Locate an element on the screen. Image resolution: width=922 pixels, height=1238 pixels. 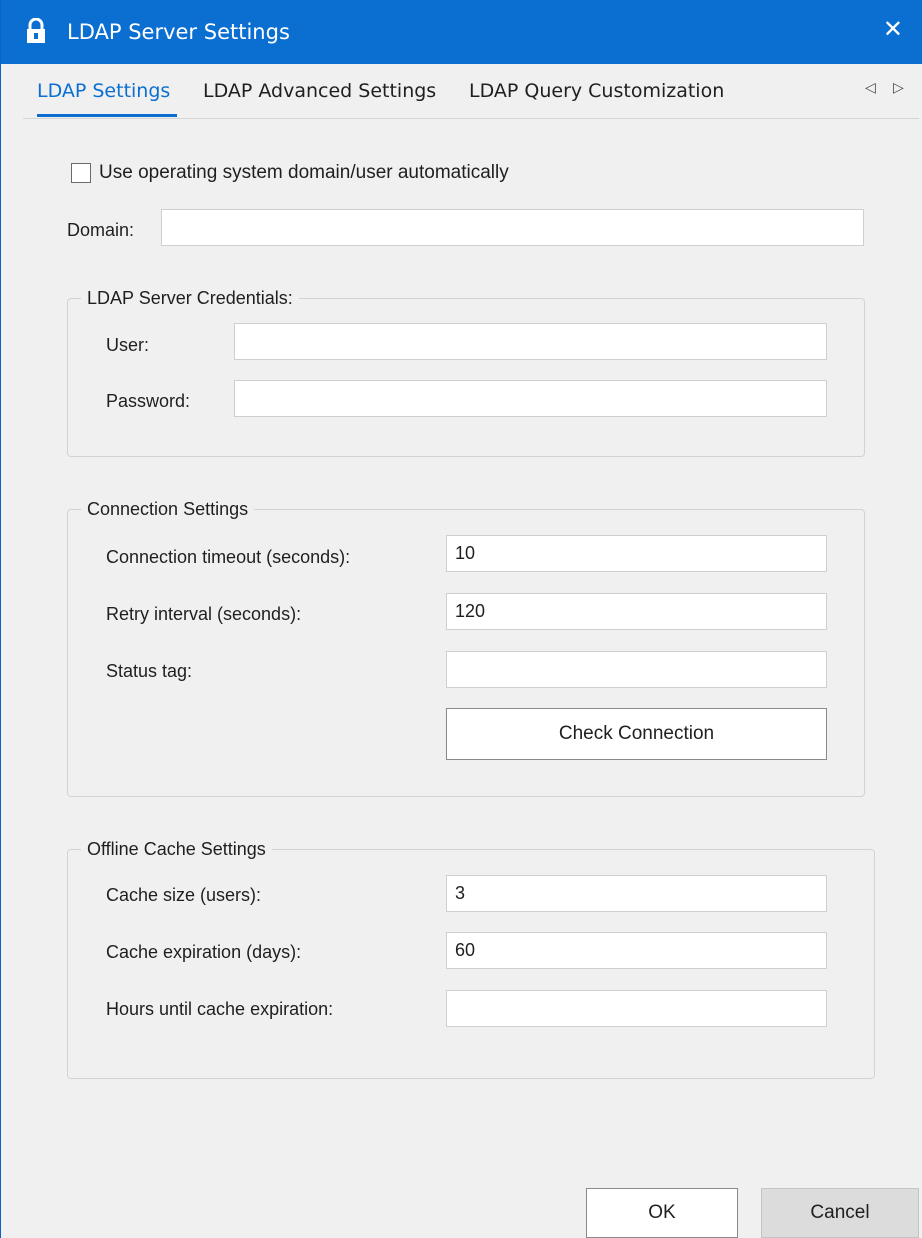
window-title: LDAP Server Settings is located at coordinates (178, 32).